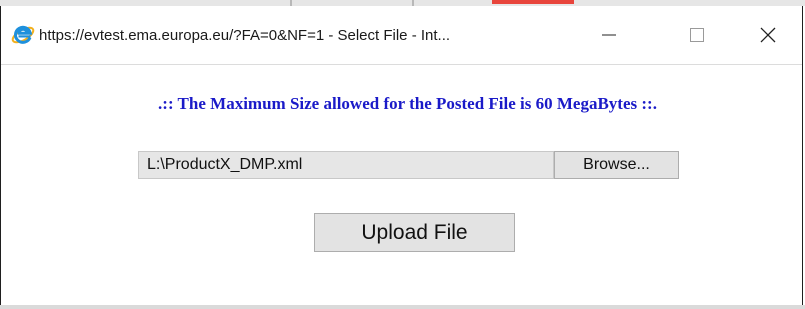 Image resolution: width=805 pixels, height=309 pixels. I want to click on minimize-button, so click(609, 35).